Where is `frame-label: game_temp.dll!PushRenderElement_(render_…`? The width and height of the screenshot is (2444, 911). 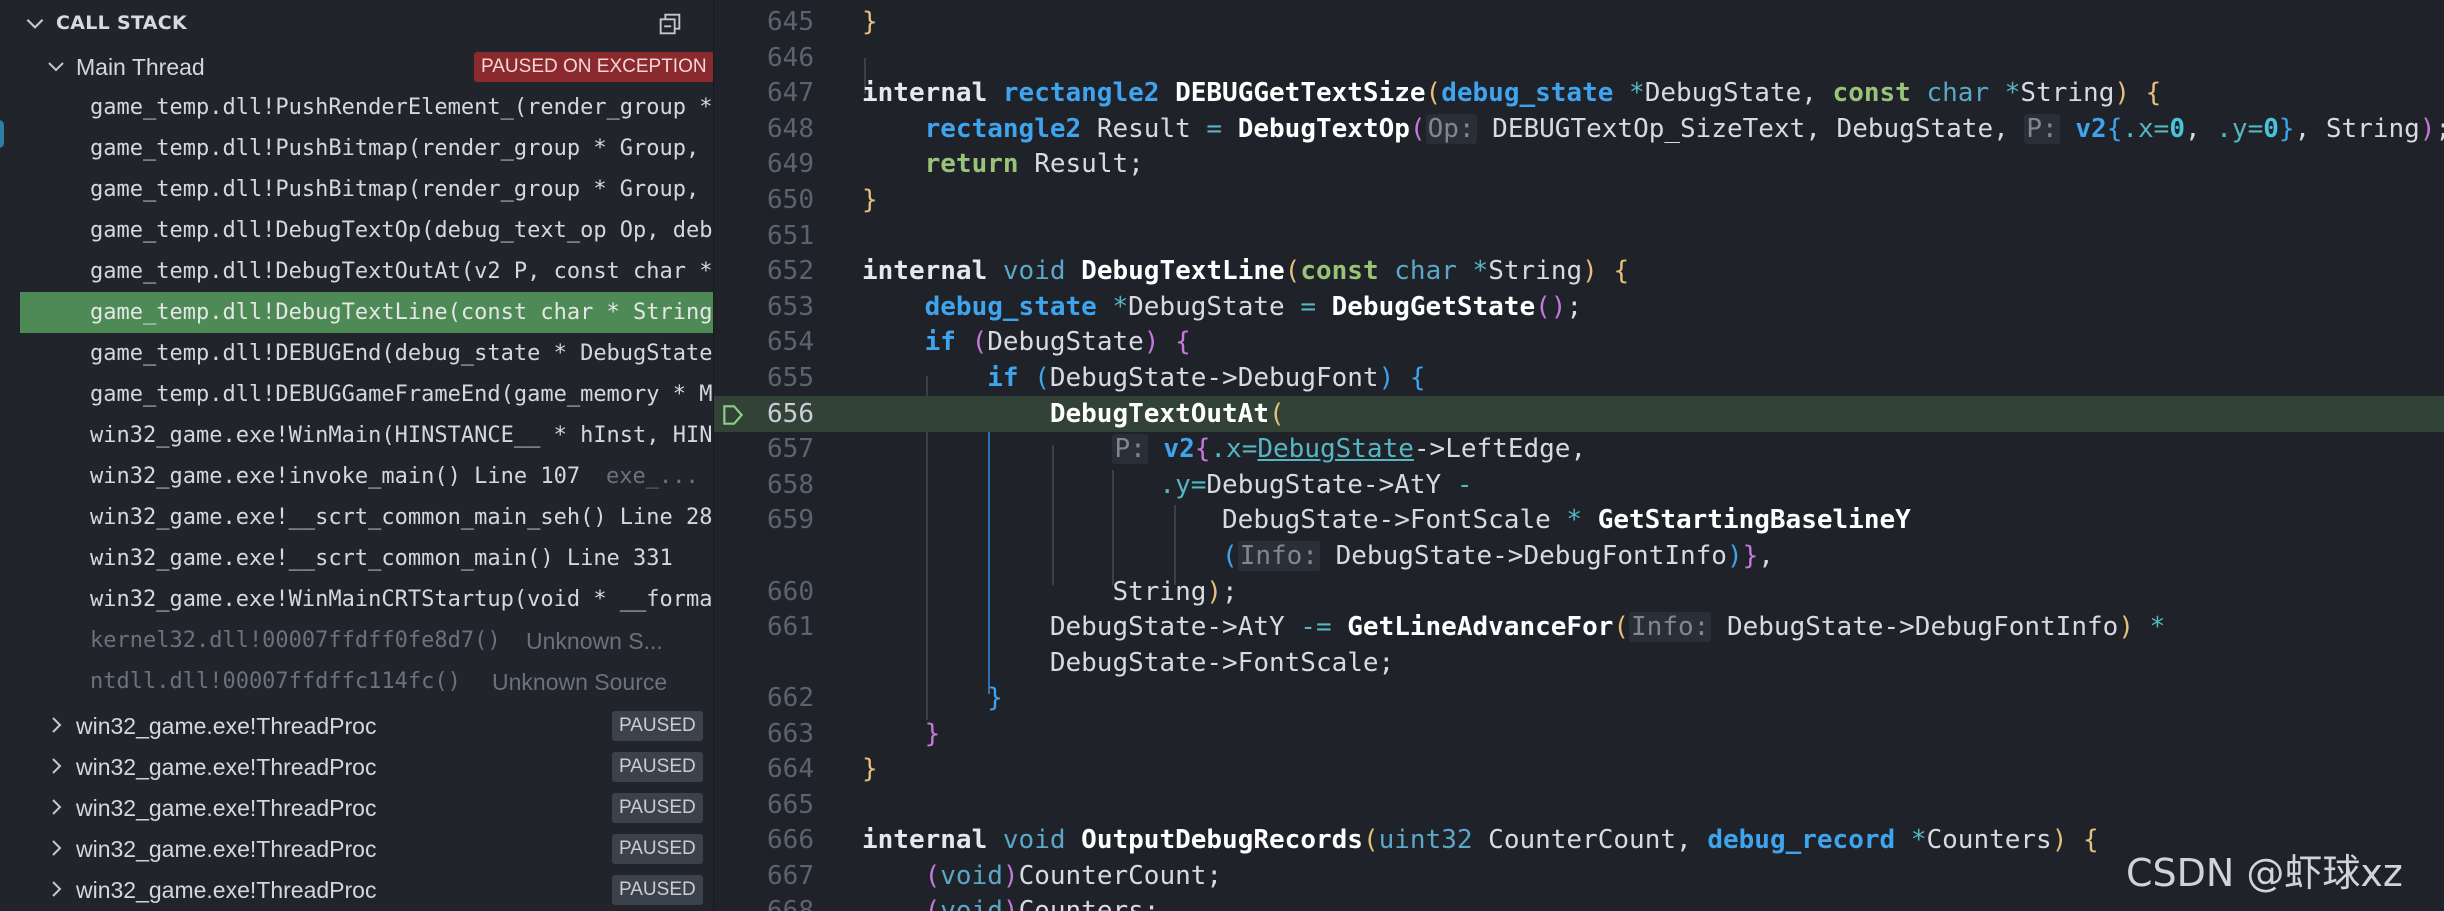
frame-label: game_temp.dll!PushRenderElement_(render_… is located at coordinates (401, 107).